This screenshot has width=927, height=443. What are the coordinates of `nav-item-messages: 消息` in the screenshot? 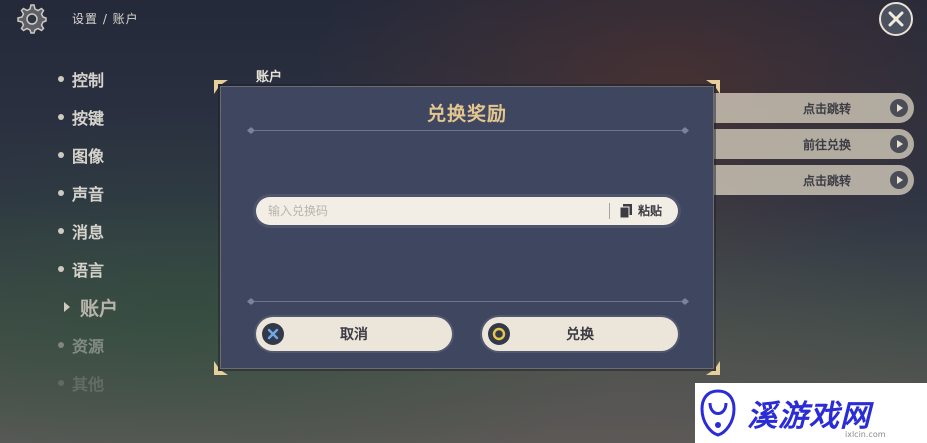 It's located at (88, 231).